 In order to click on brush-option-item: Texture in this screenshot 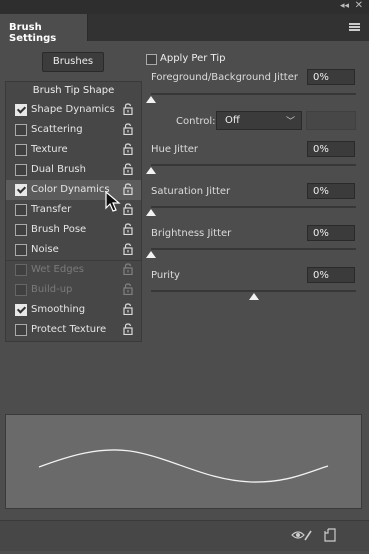, I will do `click(73, 150)`.